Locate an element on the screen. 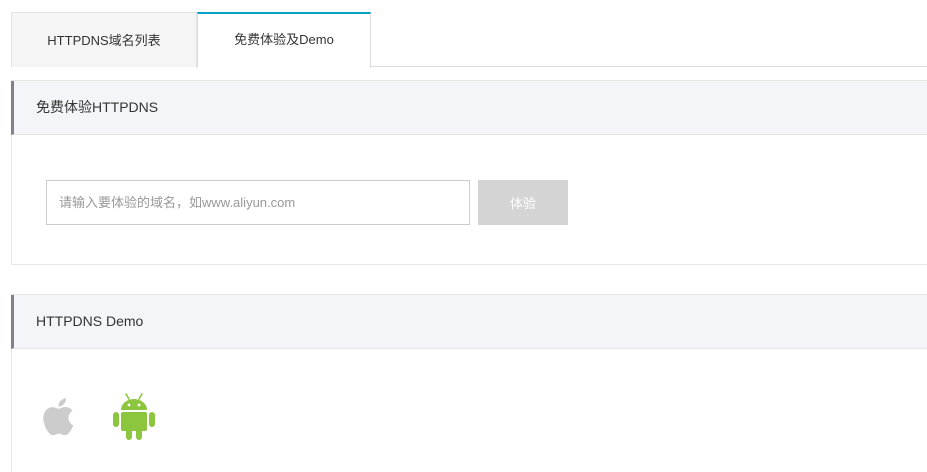 The image size is (927, 472). tab-domain-list: HTTPDNS域名列表 is located at coordinates (104, 39).